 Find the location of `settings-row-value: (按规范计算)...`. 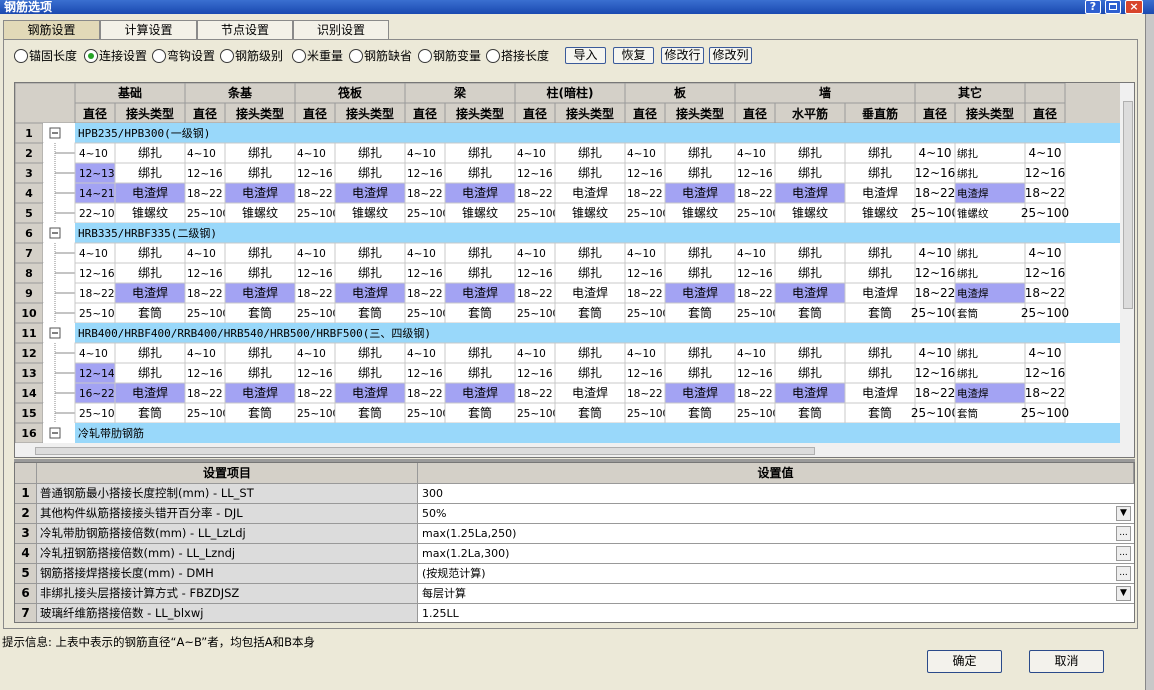

settings-row-value: (按规范计算)... is located at coordinates (776, 574).